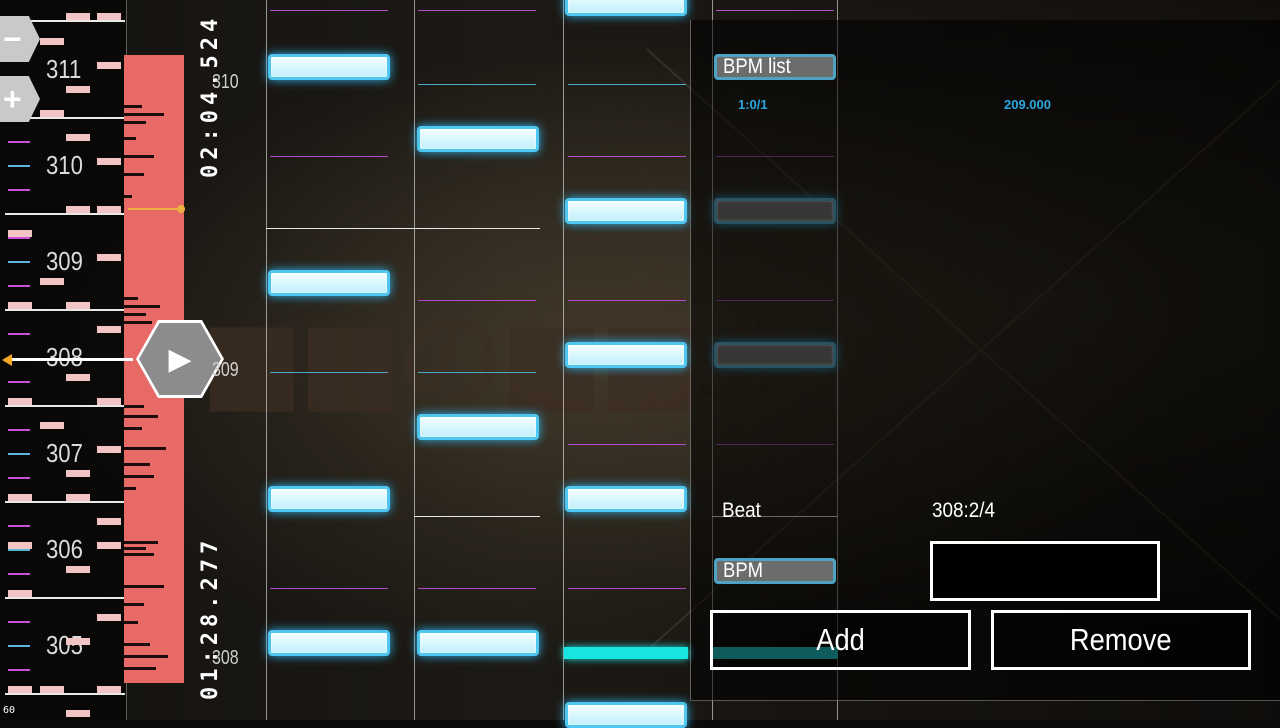  Describe the element at coordinates (775, 571) in the screenshot. I see `bpm-label: BPM` at that location.